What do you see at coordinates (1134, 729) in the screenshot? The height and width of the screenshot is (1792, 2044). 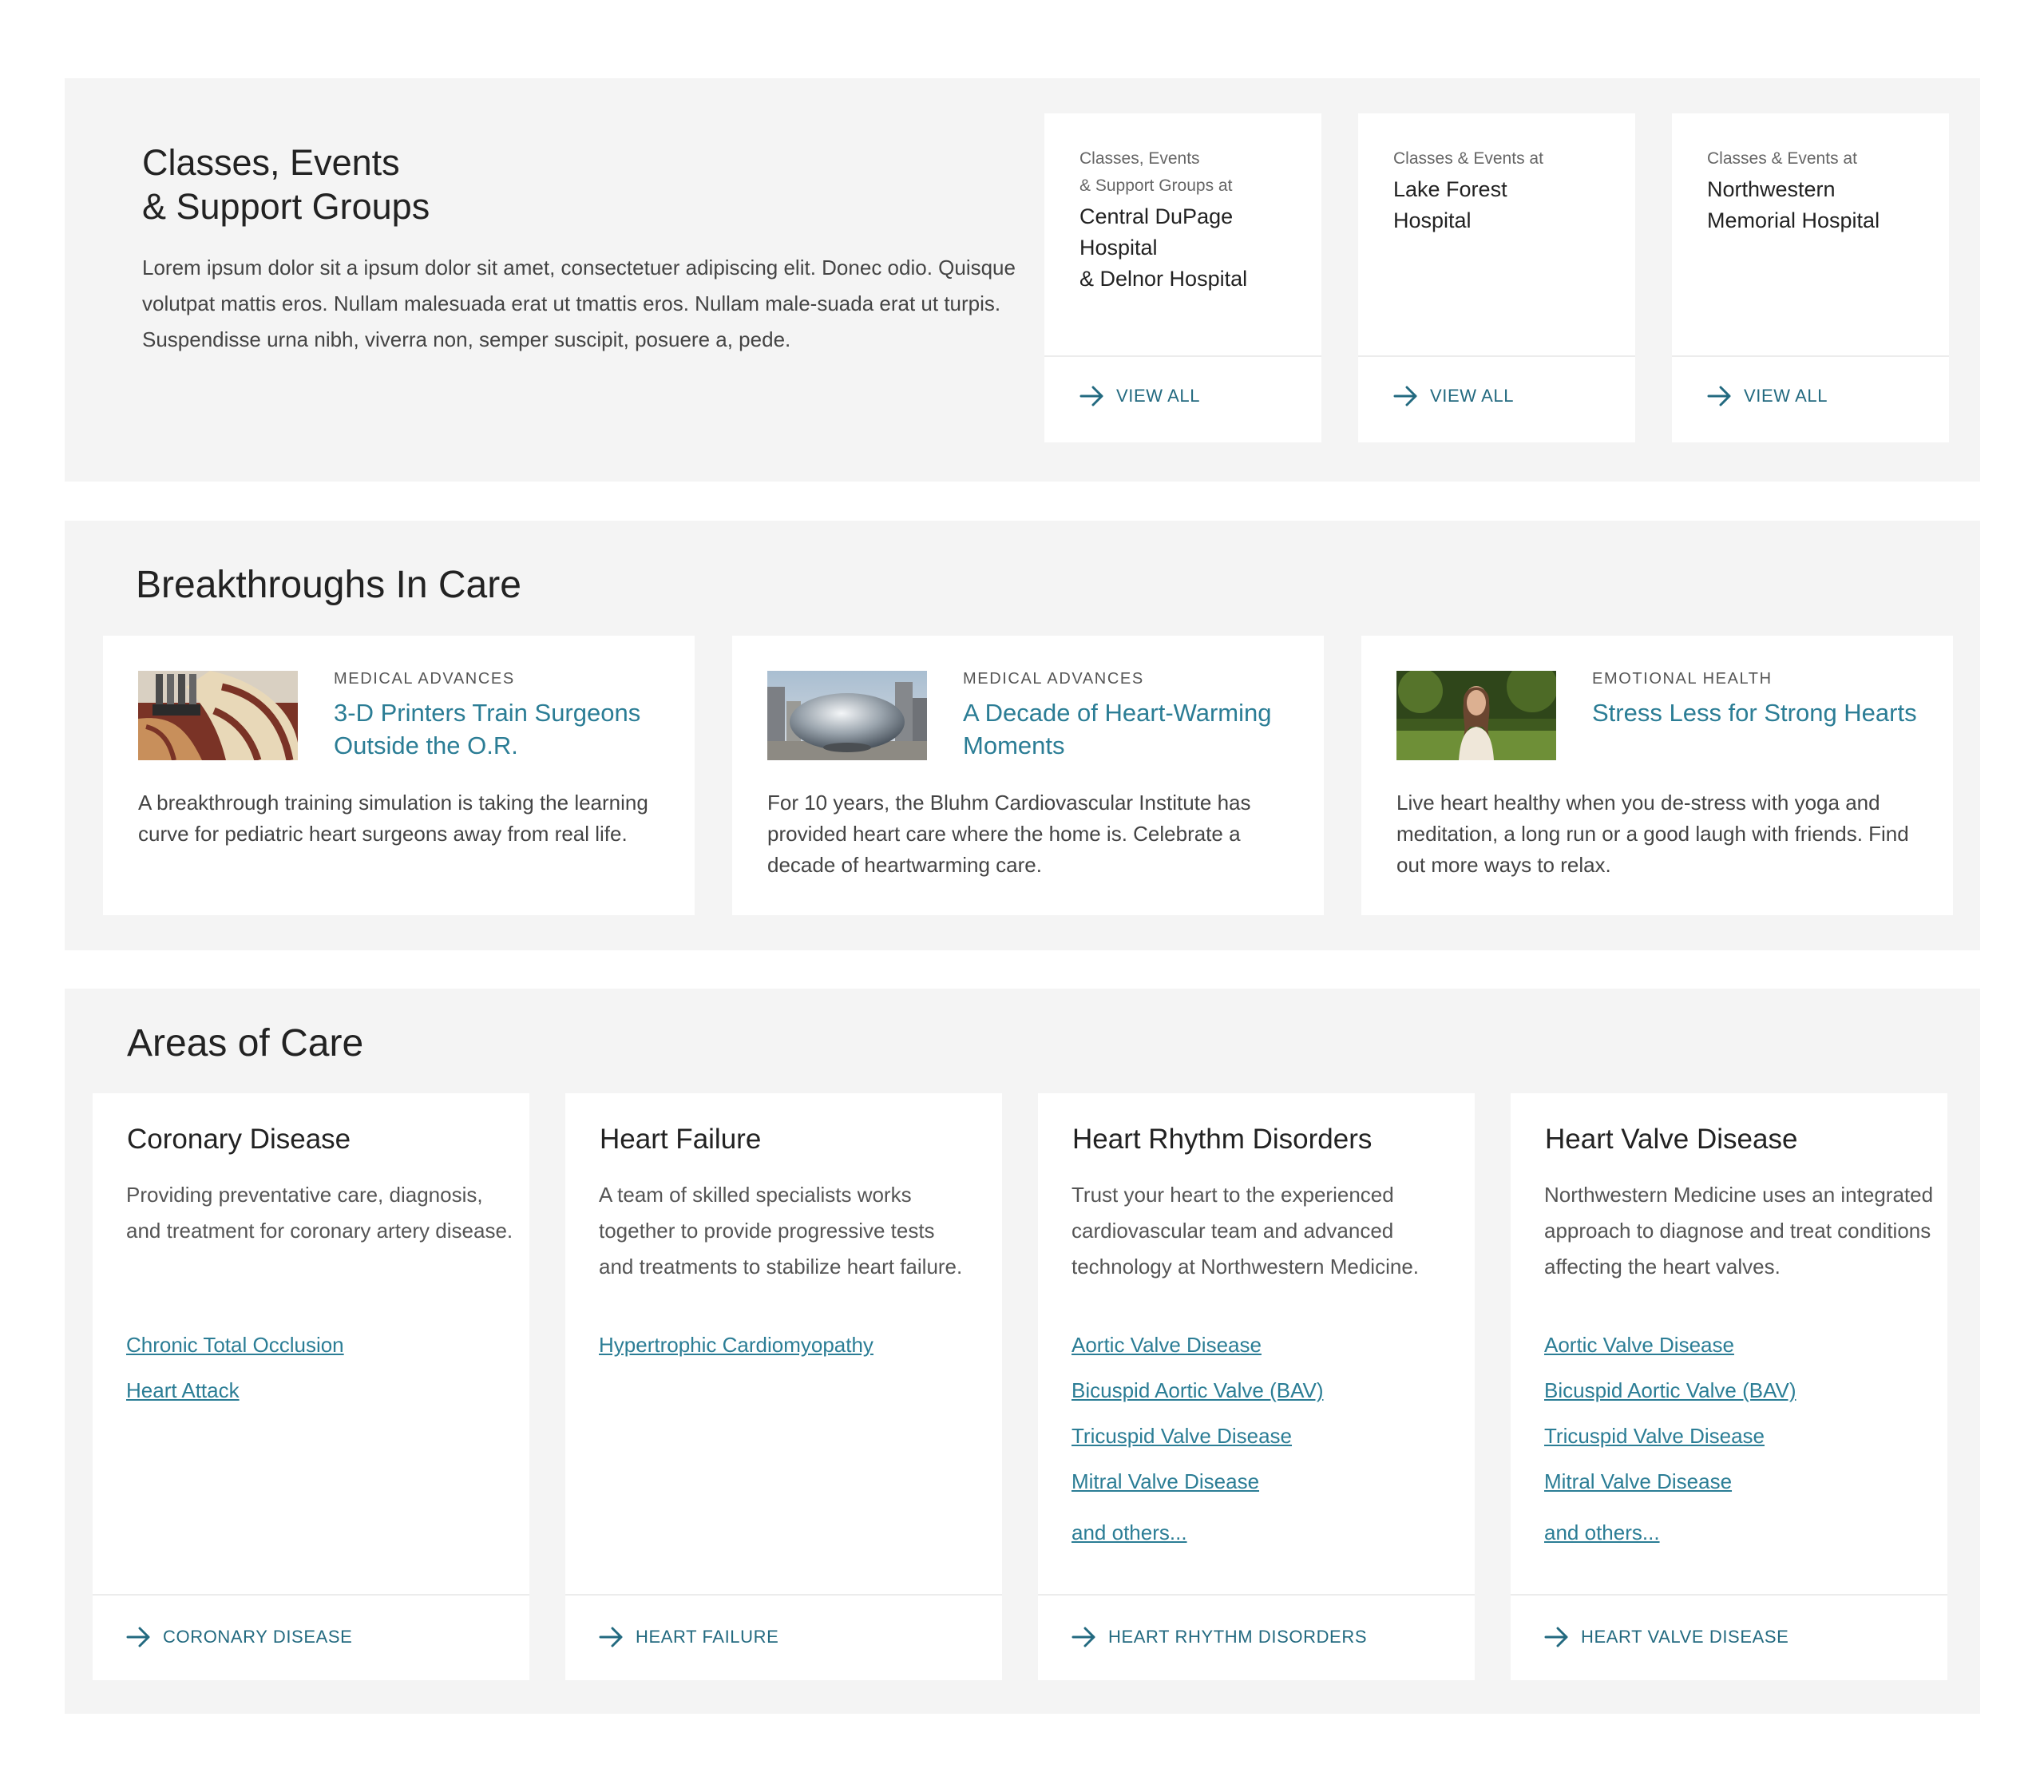 I see `article-title-link: A Decade of Heart-Warming Moments` at bounding box center [1134, 729].